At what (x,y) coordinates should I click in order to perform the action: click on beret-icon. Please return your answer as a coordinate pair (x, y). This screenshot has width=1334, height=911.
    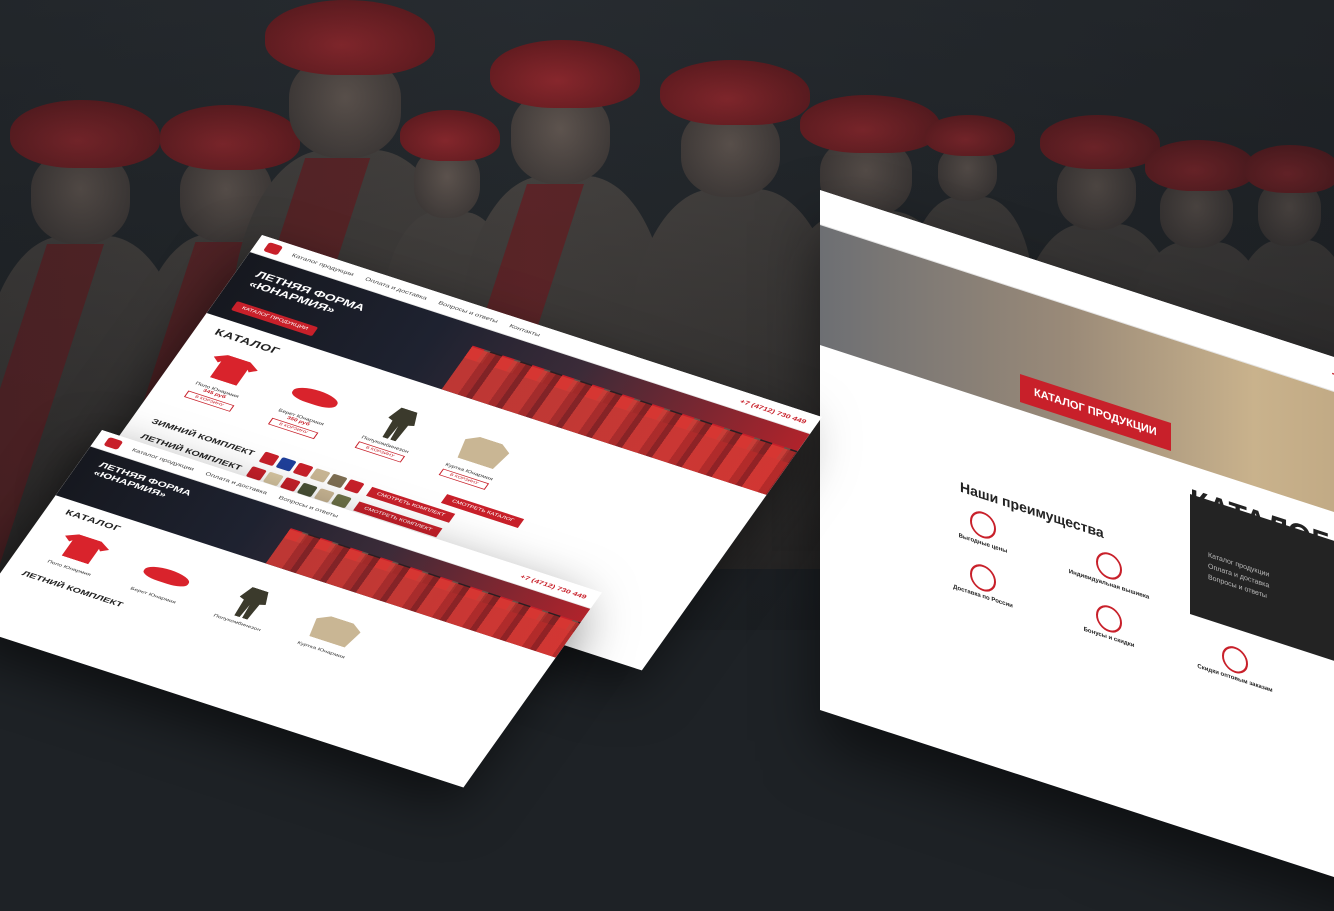
    Looking at the image, I should click on (167, 576).